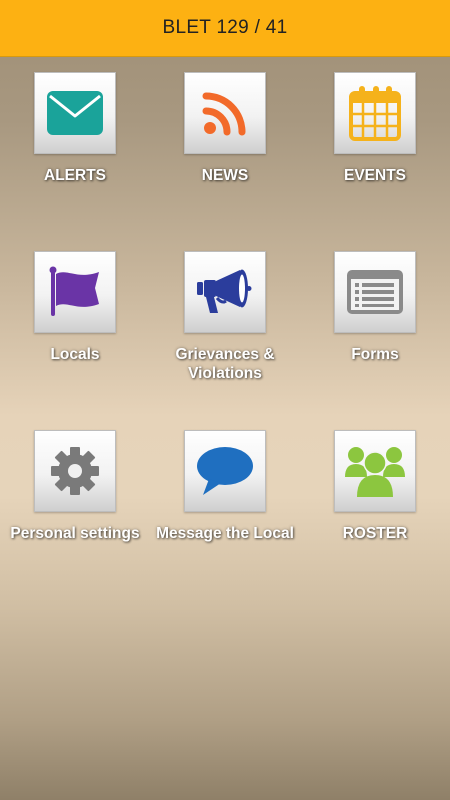  What do you see at coordinates (225, 533) in the screenshot?
I see `message-local-label: Message the Local` at bounding box center [225, 533].